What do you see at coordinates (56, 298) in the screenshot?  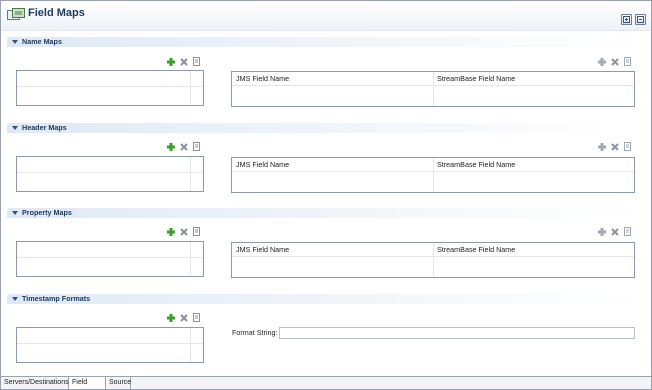 I see `section-title: Timestamp Formats` at bounding box center [56, 298].